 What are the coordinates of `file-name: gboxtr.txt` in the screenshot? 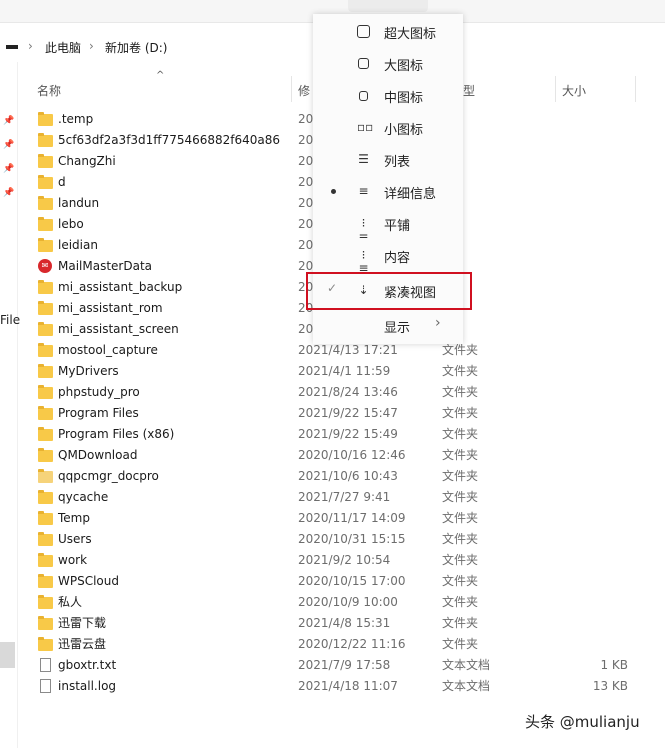 It's located at (87, 665).